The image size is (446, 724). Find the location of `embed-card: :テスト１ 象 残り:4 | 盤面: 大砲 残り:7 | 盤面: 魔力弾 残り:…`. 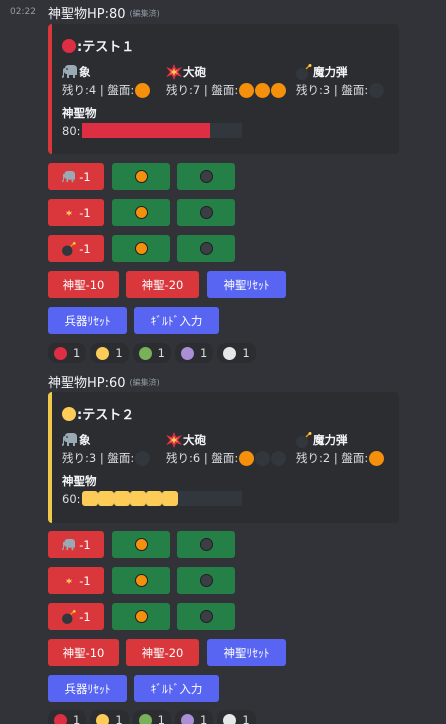

embed-card: :テスト１ 象 残り:4 | 盤面: 大砲 残り:7 | 盤面: 魔力弾 残り:… is located at coordinates (223, 89).